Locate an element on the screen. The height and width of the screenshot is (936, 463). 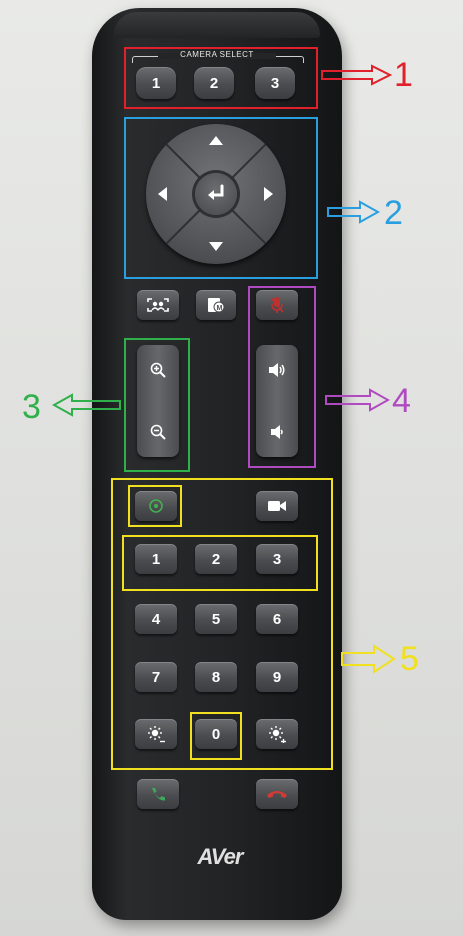
annotation-box-5-row is located at coordinates (220, 563).